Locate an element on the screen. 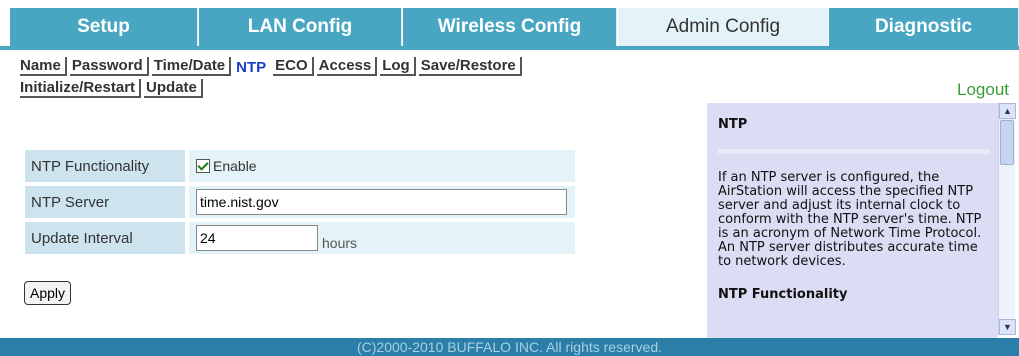 This screenshot has height=356, width=1019. help-divider is located at coordinates (854, 151).